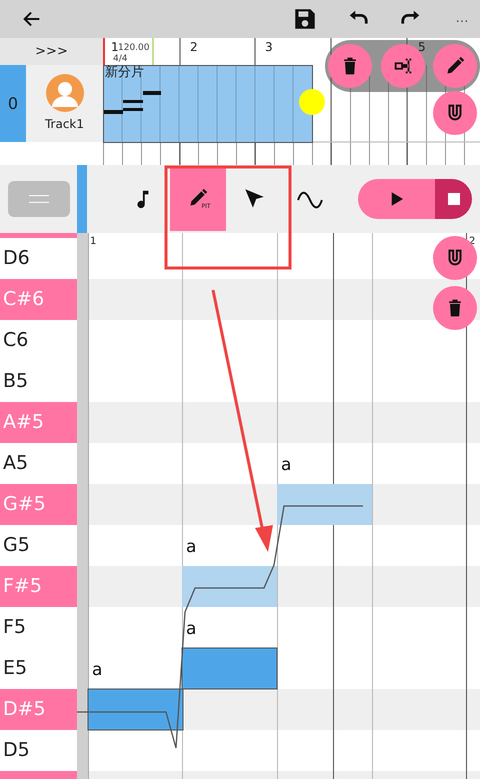 This screenshot has width=480, height=779. What do you see at coordinates (132, 102) in the screenshot?
I see `clip-notes-drawing` at bounding box center [132, 102].